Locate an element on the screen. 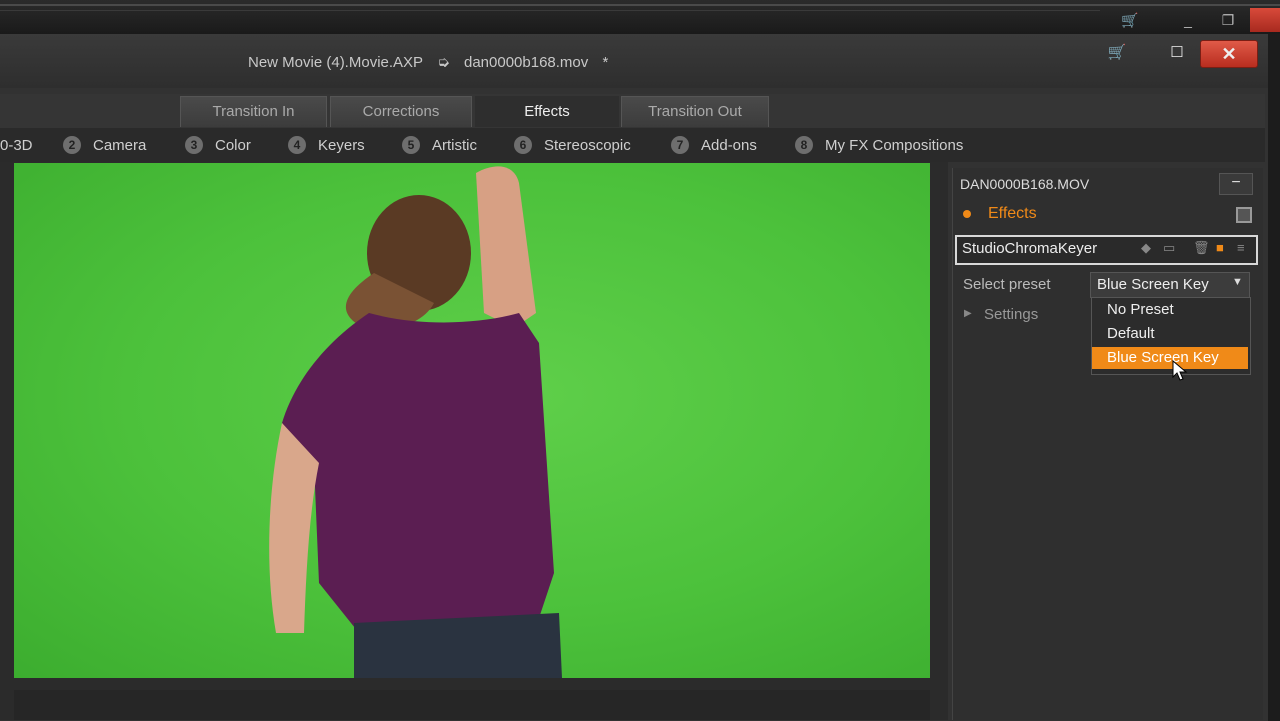 Image resolution: width=1280 pixels, height=721 pixels. maximize-icon: ☐ is located at coordinates (1177, 52).